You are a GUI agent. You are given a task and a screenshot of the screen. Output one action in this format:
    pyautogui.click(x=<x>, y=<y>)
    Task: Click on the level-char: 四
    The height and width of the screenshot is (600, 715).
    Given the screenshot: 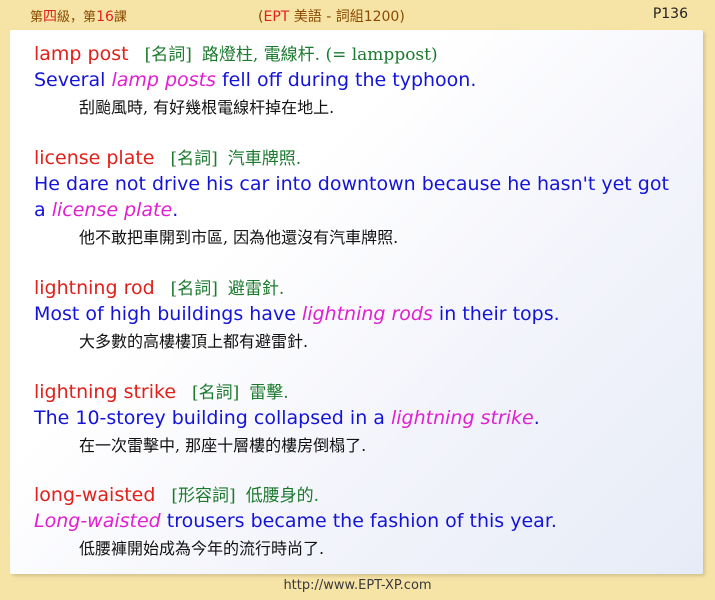 What is the action you would take?
    pyautogui.click(x=50, y=17)
    